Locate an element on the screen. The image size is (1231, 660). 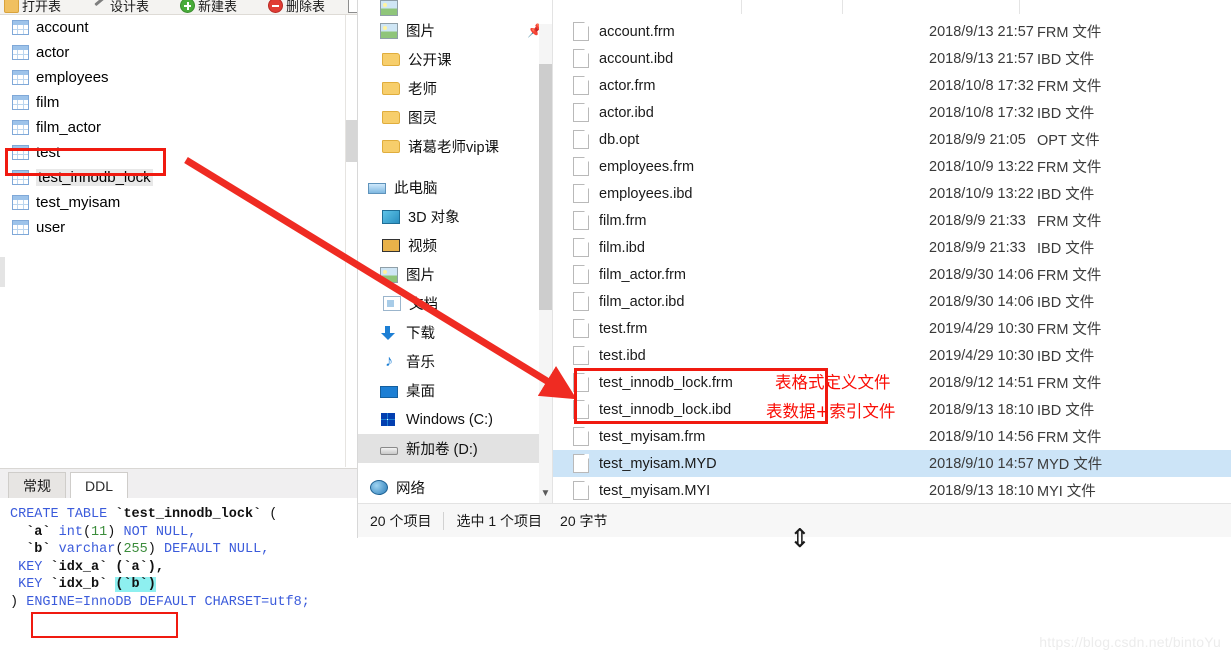
nav-item-label: 图灵 is located at coordinates (422, 119).